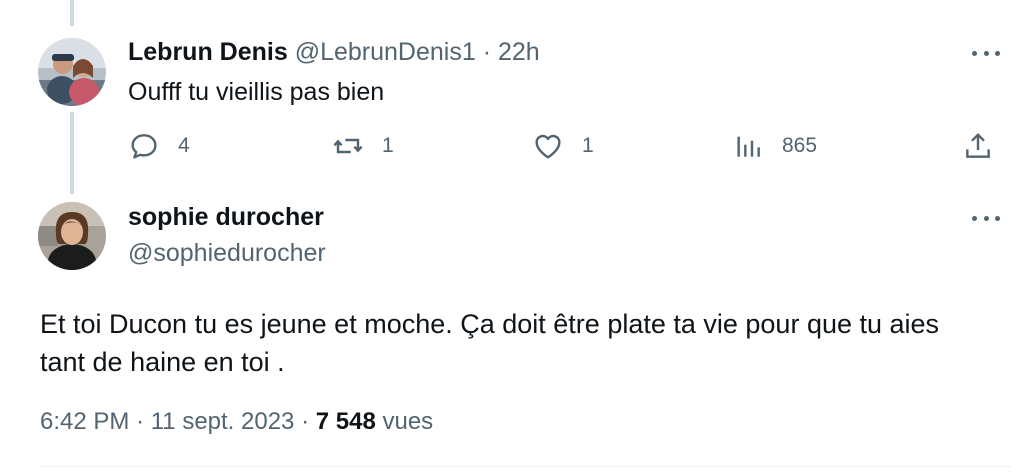  I want to click on reply-avatar-image, so click(72, 72).